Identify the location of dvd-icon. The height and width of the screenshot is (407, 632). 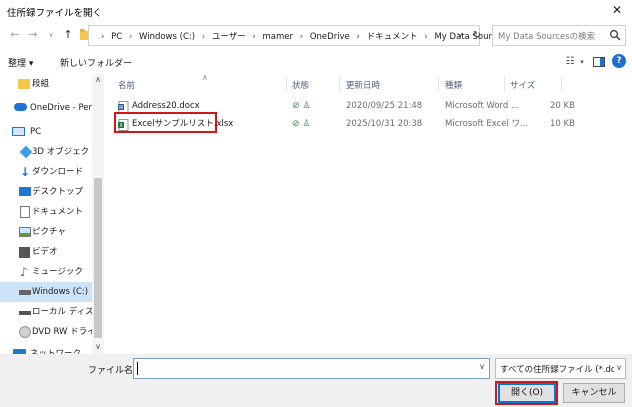
(25, 332).